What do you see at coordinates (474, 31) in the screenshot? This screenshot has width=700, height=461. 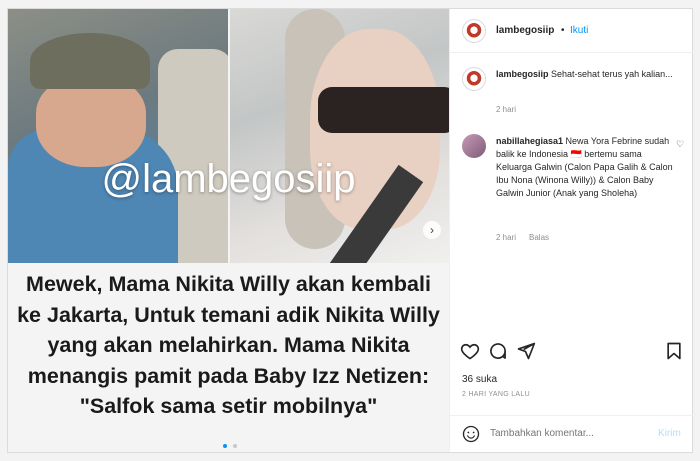 I see `account-avatar` at bounding box center [474, 31].